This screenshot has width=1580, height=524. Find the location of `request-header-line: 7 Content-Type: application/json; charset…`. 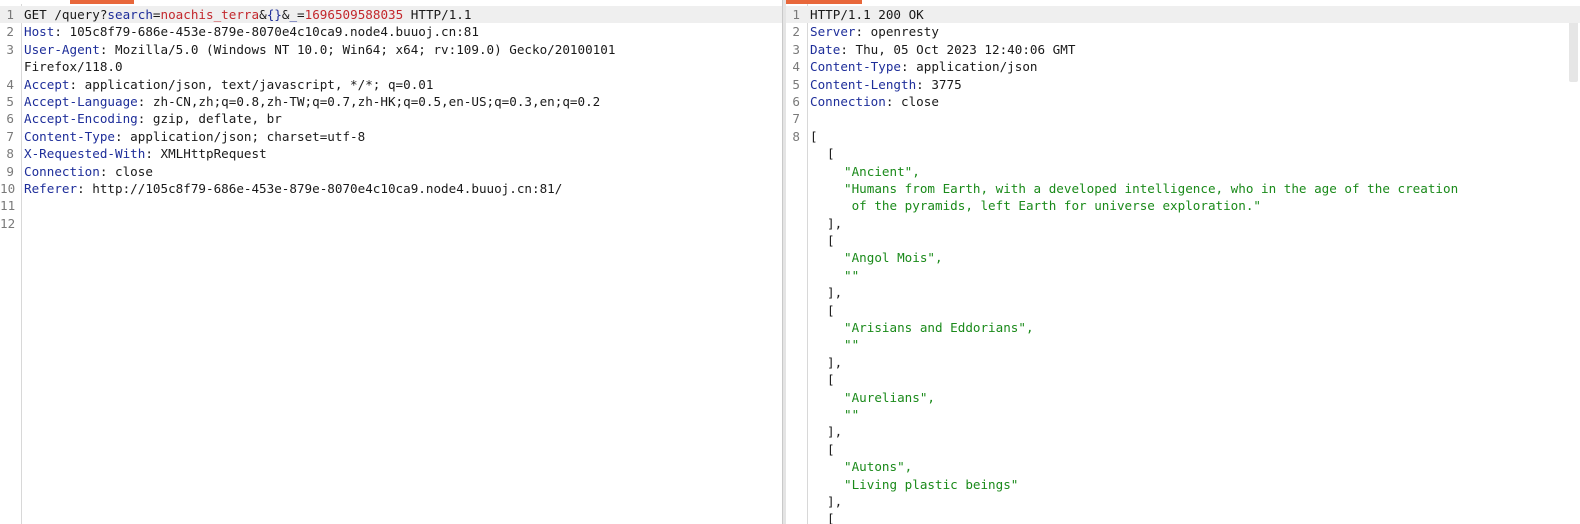

request-header-line: 7 Content-Type: application/json; charset… is located at coordinates (391, 136).